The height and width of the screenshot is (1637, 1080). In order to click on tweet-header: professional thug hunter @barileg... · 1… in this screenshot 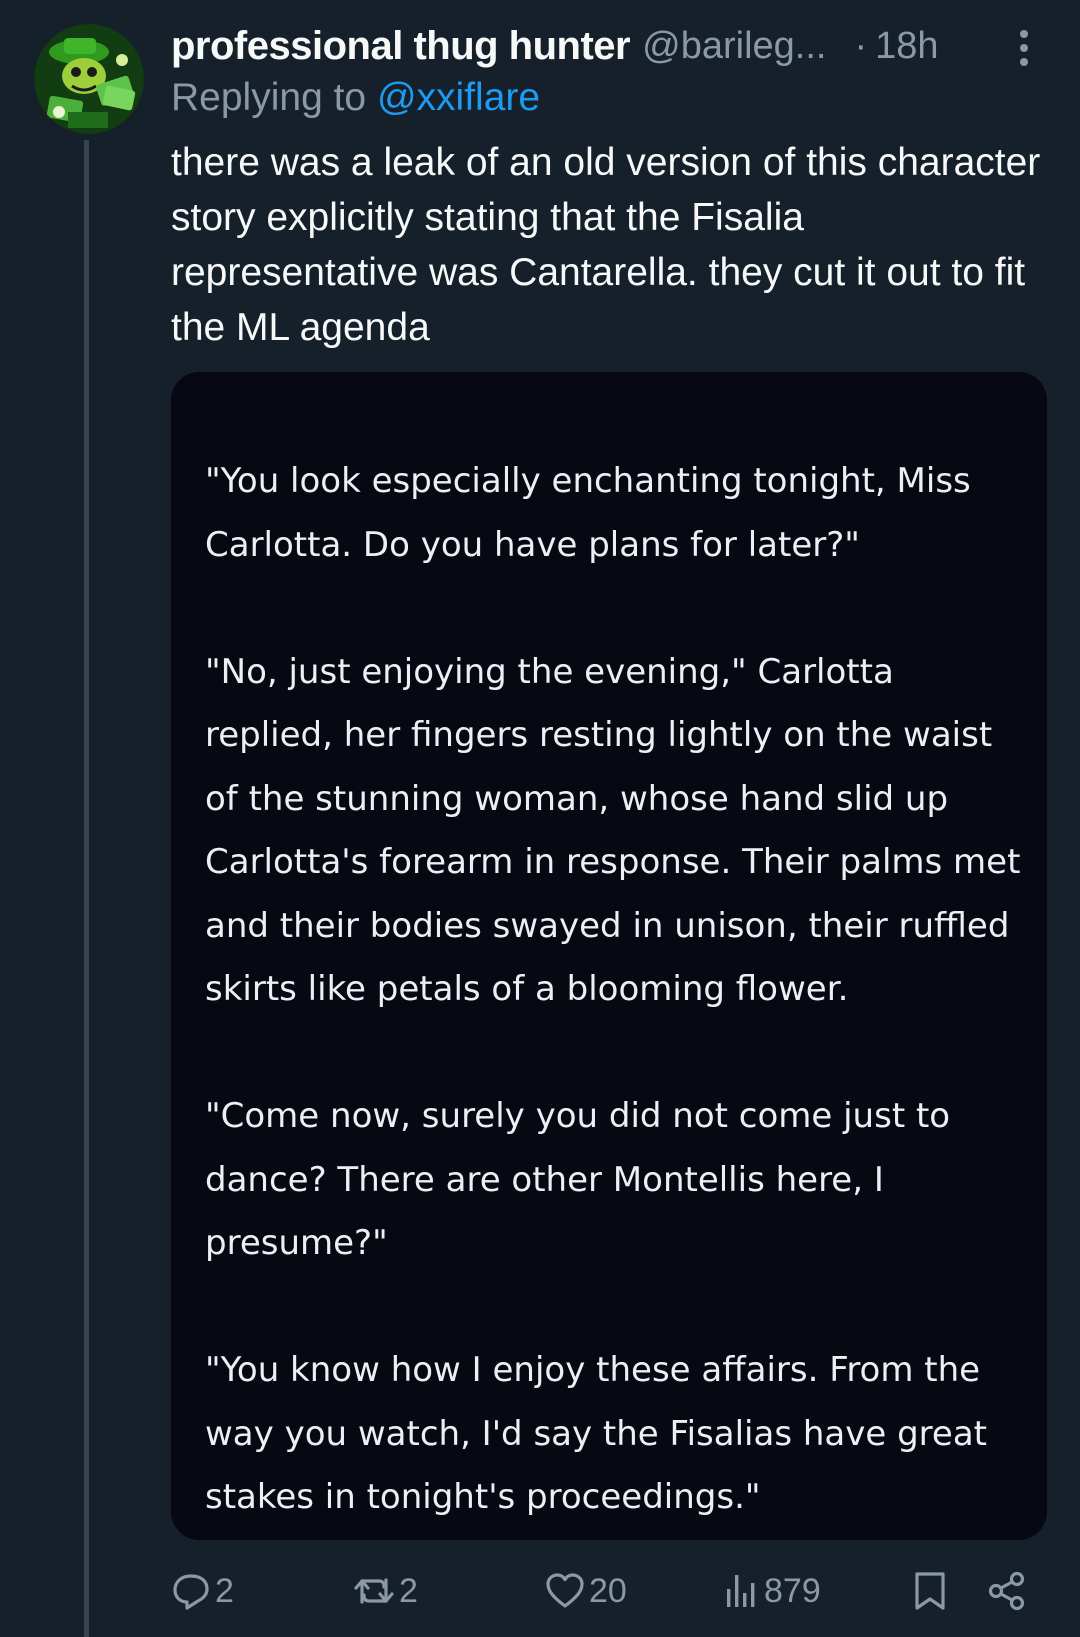, I will do `click(615, 46)`.